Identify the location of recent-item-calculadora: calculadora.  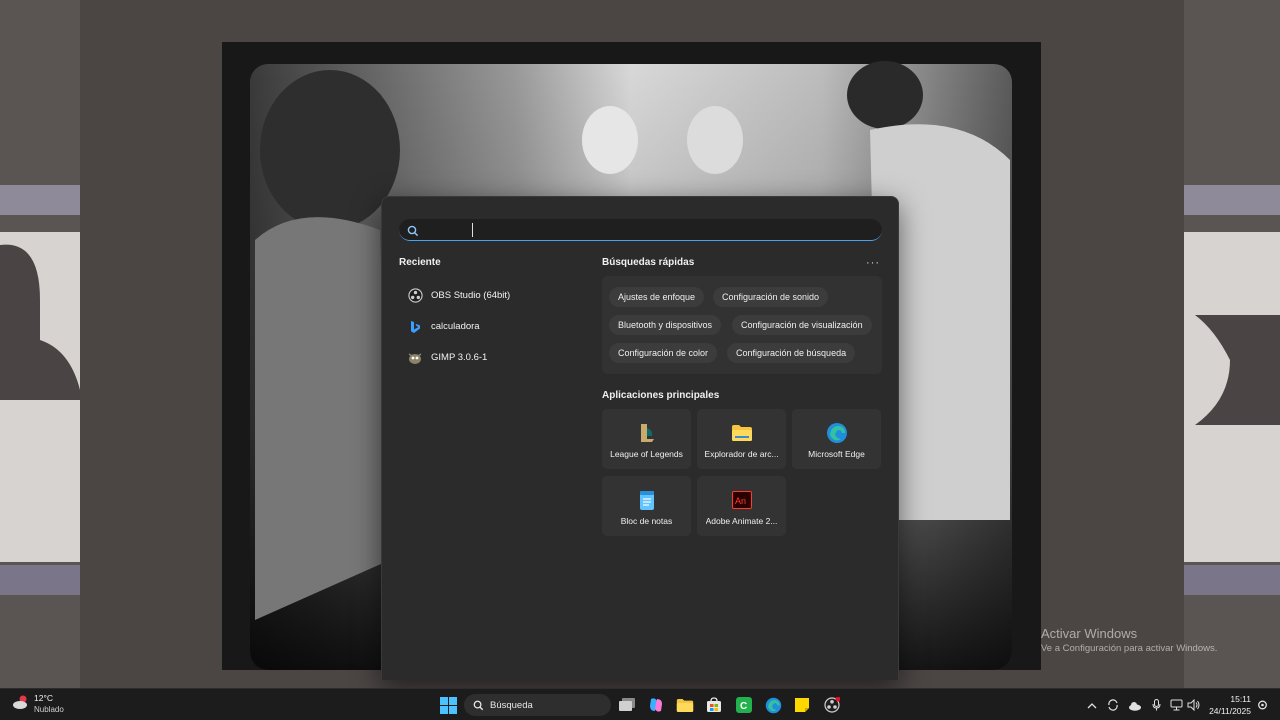
(494, 326).